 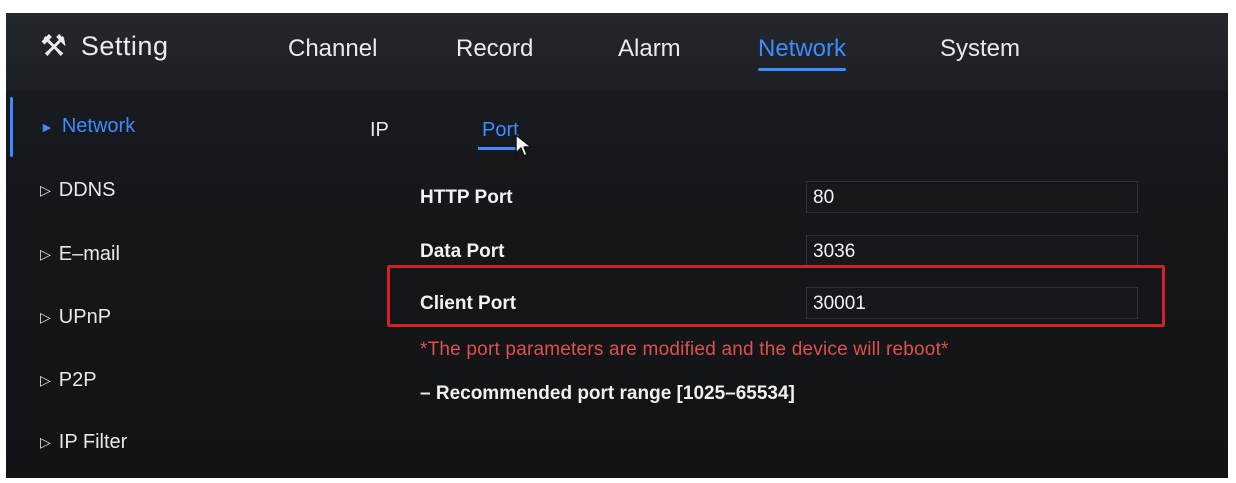 I want to click on app-logo: ⚒ Setting, so click(x=104, y=46).